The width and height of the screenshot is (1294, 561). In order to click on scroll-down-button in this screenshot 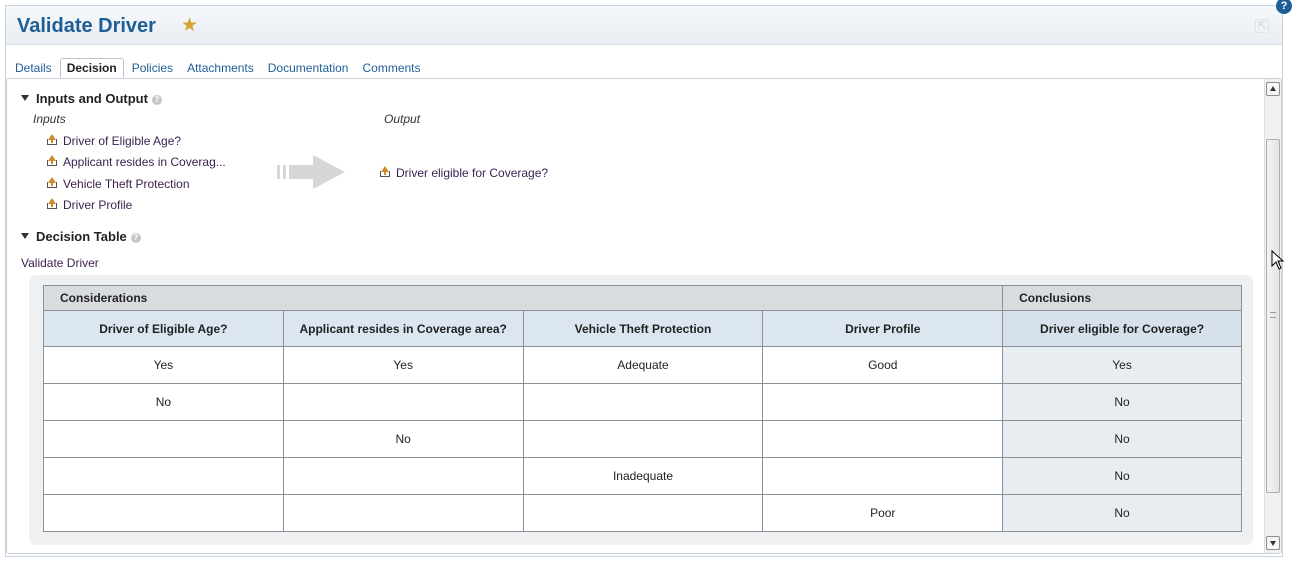, I will do `click(1273, 543)`.